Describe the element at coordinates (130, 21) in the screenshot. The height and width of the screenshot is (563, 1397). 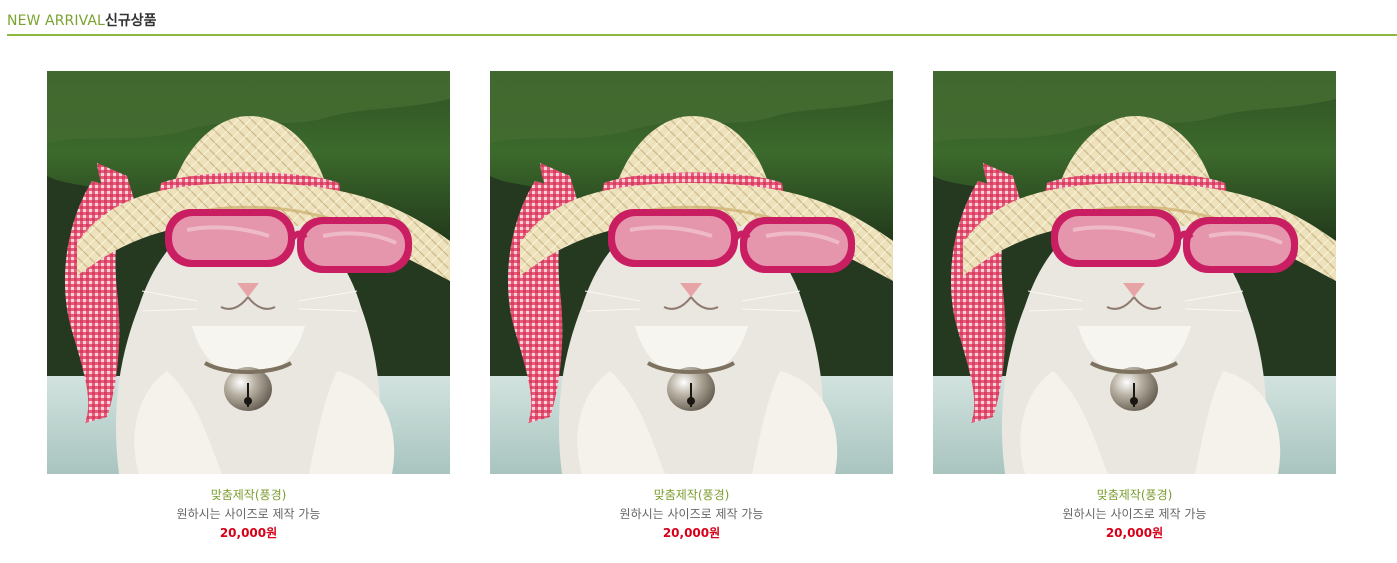
I see `section-title-korean: 신규상품` at that location.